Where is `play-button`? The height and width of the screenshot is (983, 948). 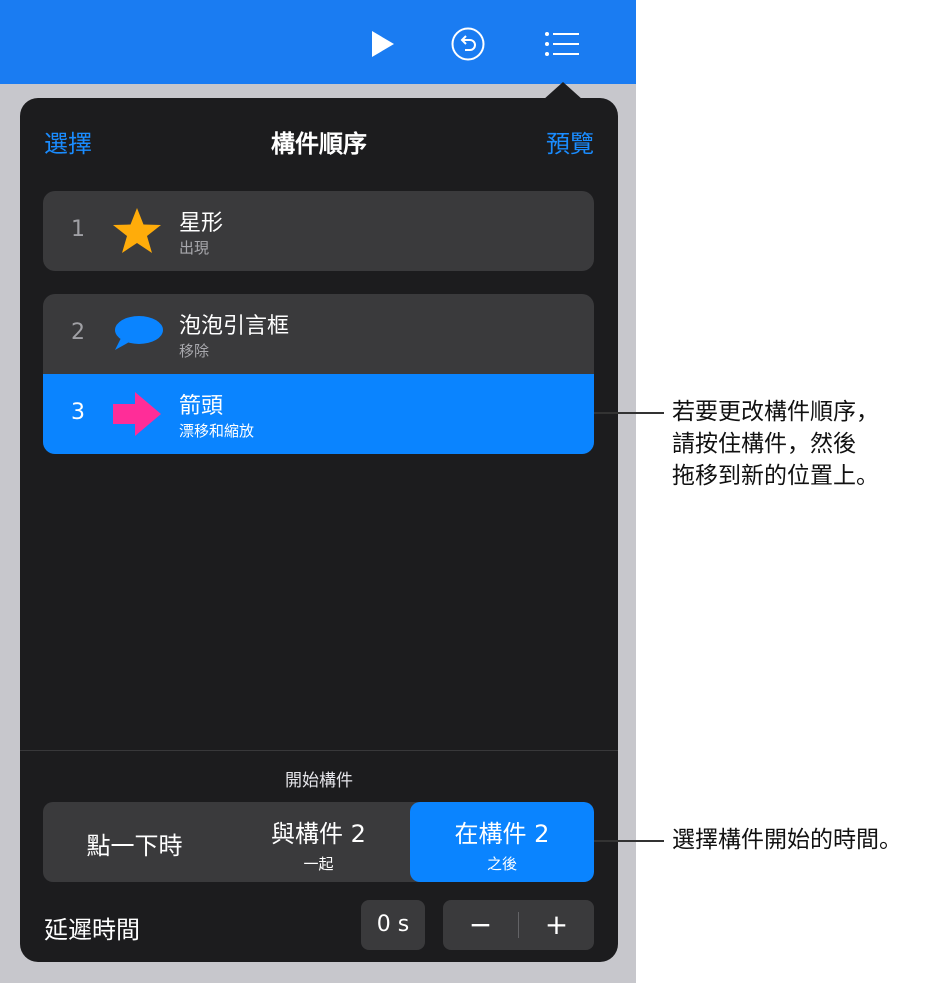 play-button is located at coordinates (382, 44).